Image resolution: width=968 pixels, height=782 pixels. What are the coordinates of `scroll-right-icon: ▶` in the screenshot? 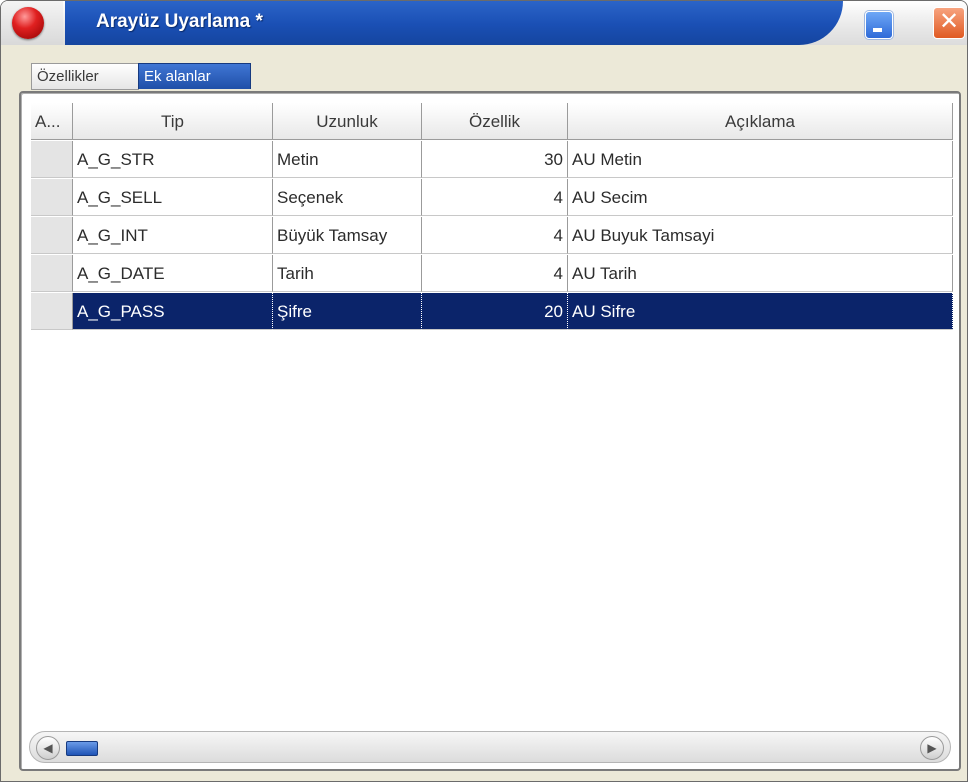 It's located at (932, 748).